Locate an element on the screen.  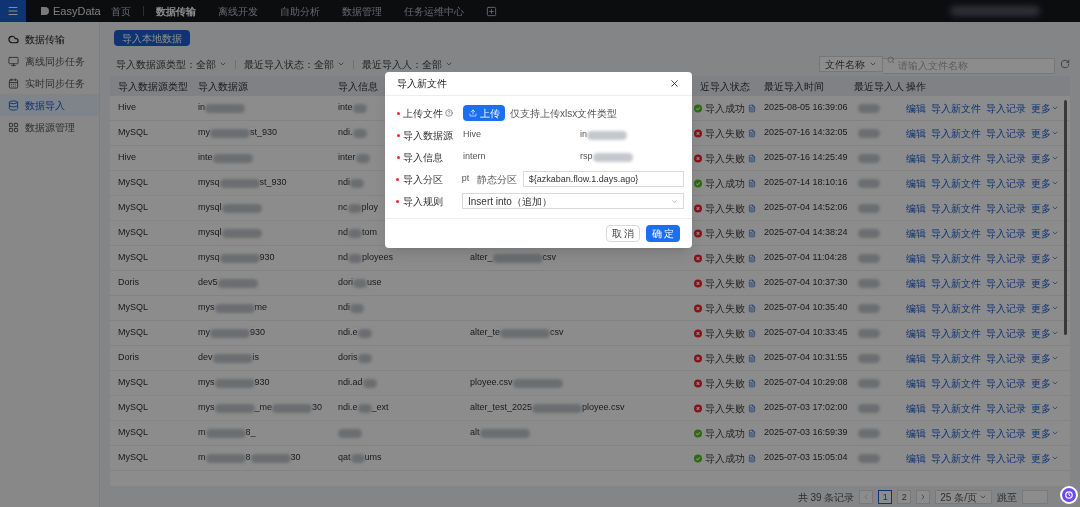
help-icon is located at coordinates (449, 113).